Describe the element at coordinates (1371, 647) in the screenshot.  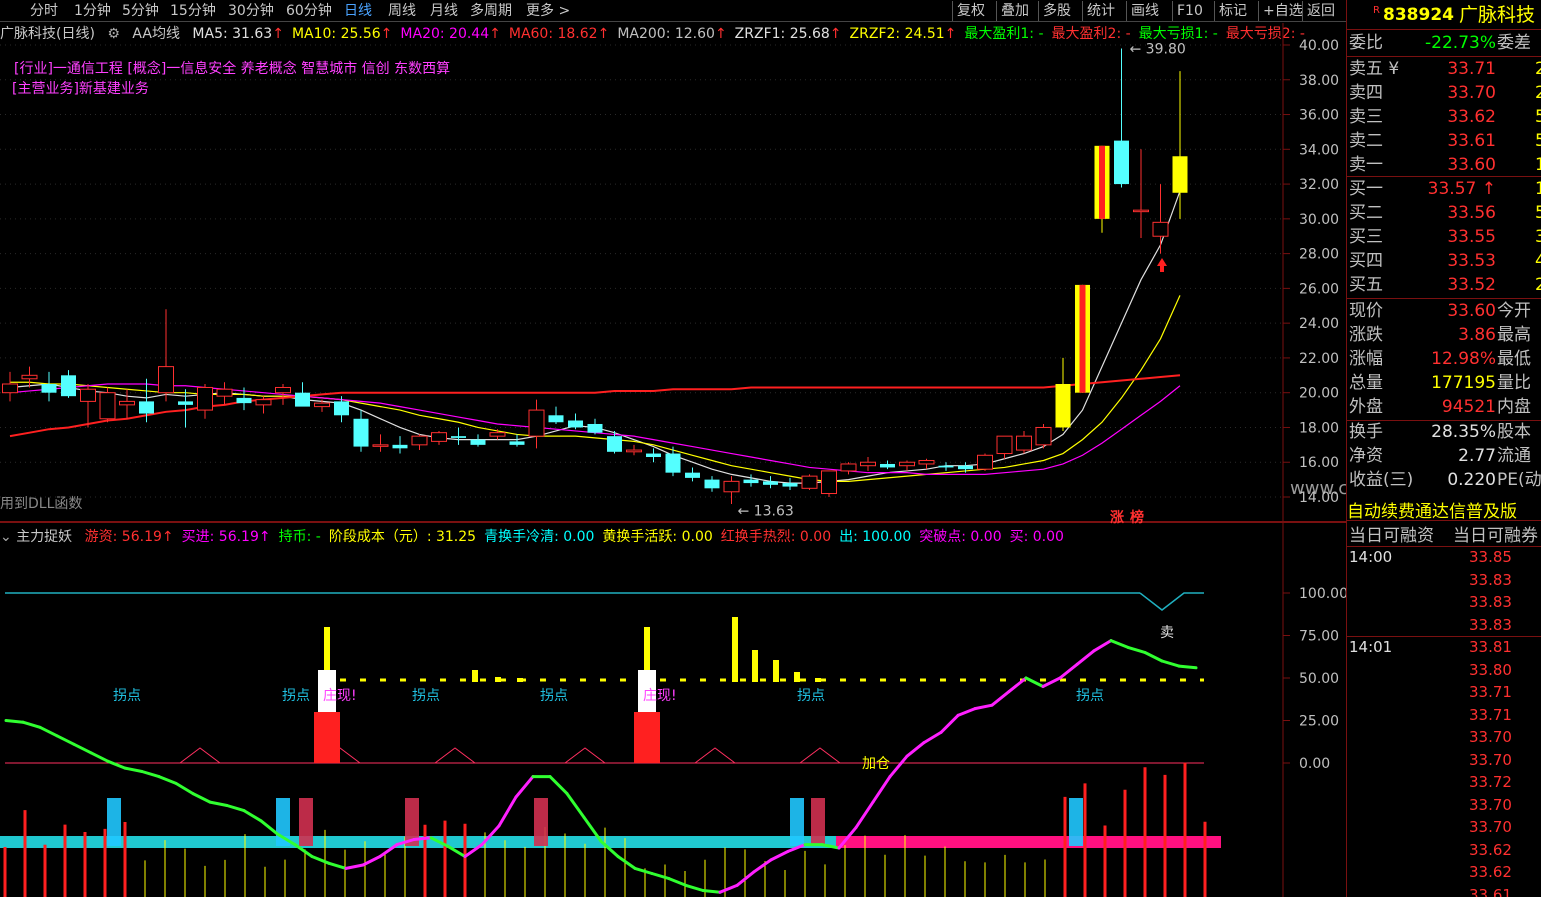
I see `tick-time: 14:01` at that location.